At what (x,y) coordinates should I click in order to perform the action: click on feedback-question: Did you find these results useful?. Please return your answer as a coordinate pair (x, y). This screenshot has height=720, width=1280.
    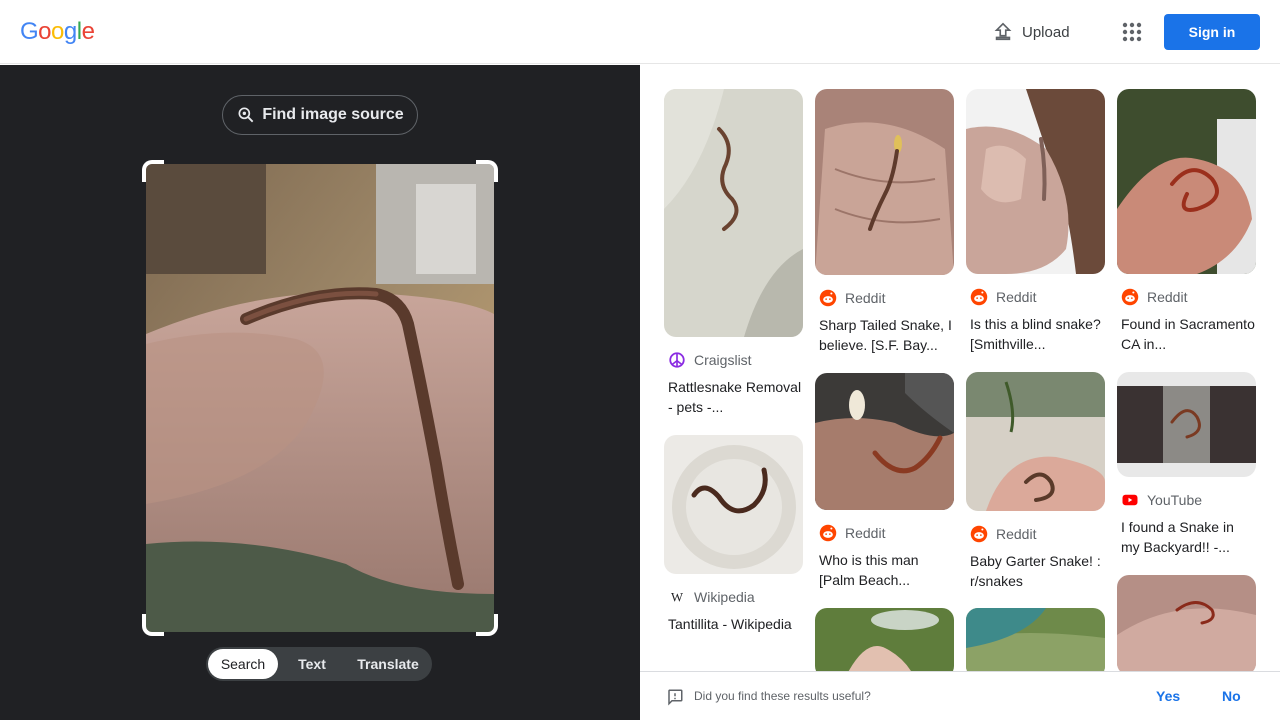
    Looking at the image, I should click on (782, 696).